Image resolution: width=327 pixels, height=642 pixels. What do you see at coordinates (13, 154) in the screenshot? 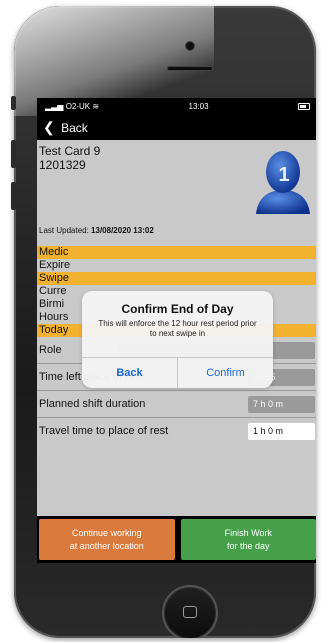
I see `volume-up-button` at bounding box center [13, 154].